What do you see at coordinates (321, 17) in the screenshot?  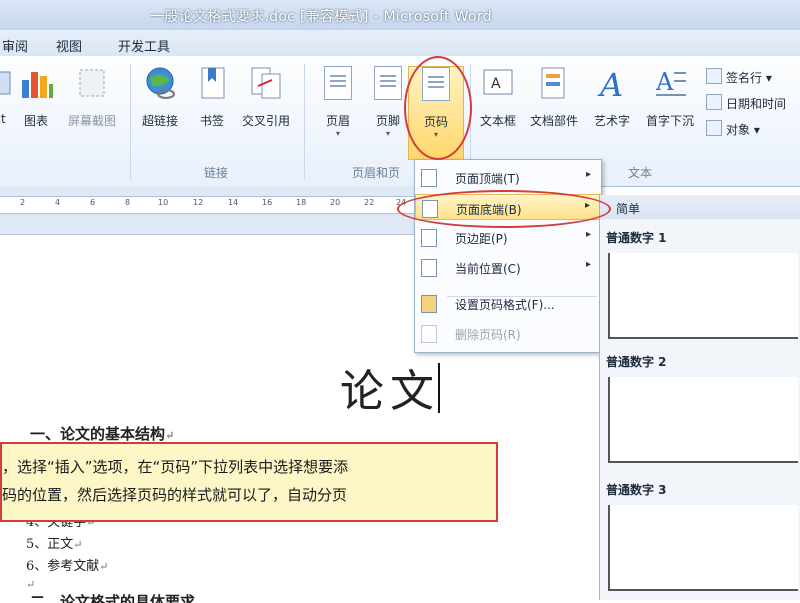 I see `window-title: 一般论文格式要求.doc [兼容模式] - Microsoft Word` at bounding box center [321, 17].